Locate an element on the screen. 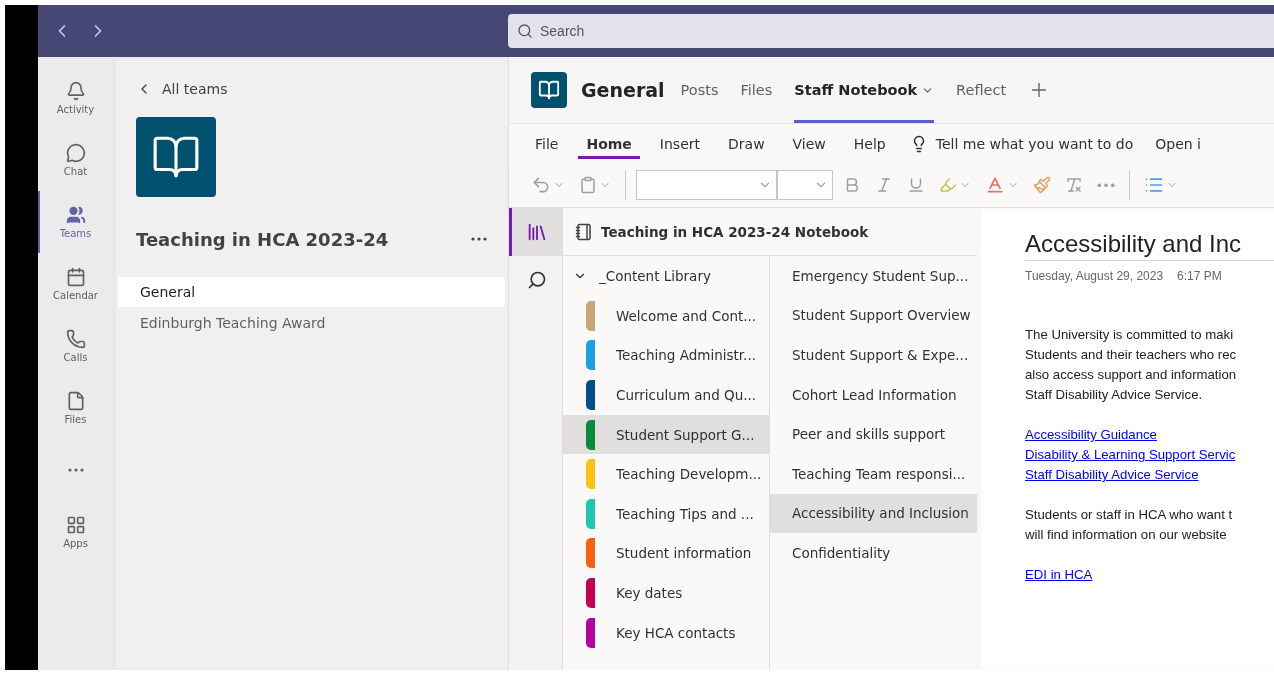 The image size is (1274, 677). paintbrush-icon is located at coordinates (1042, 185).